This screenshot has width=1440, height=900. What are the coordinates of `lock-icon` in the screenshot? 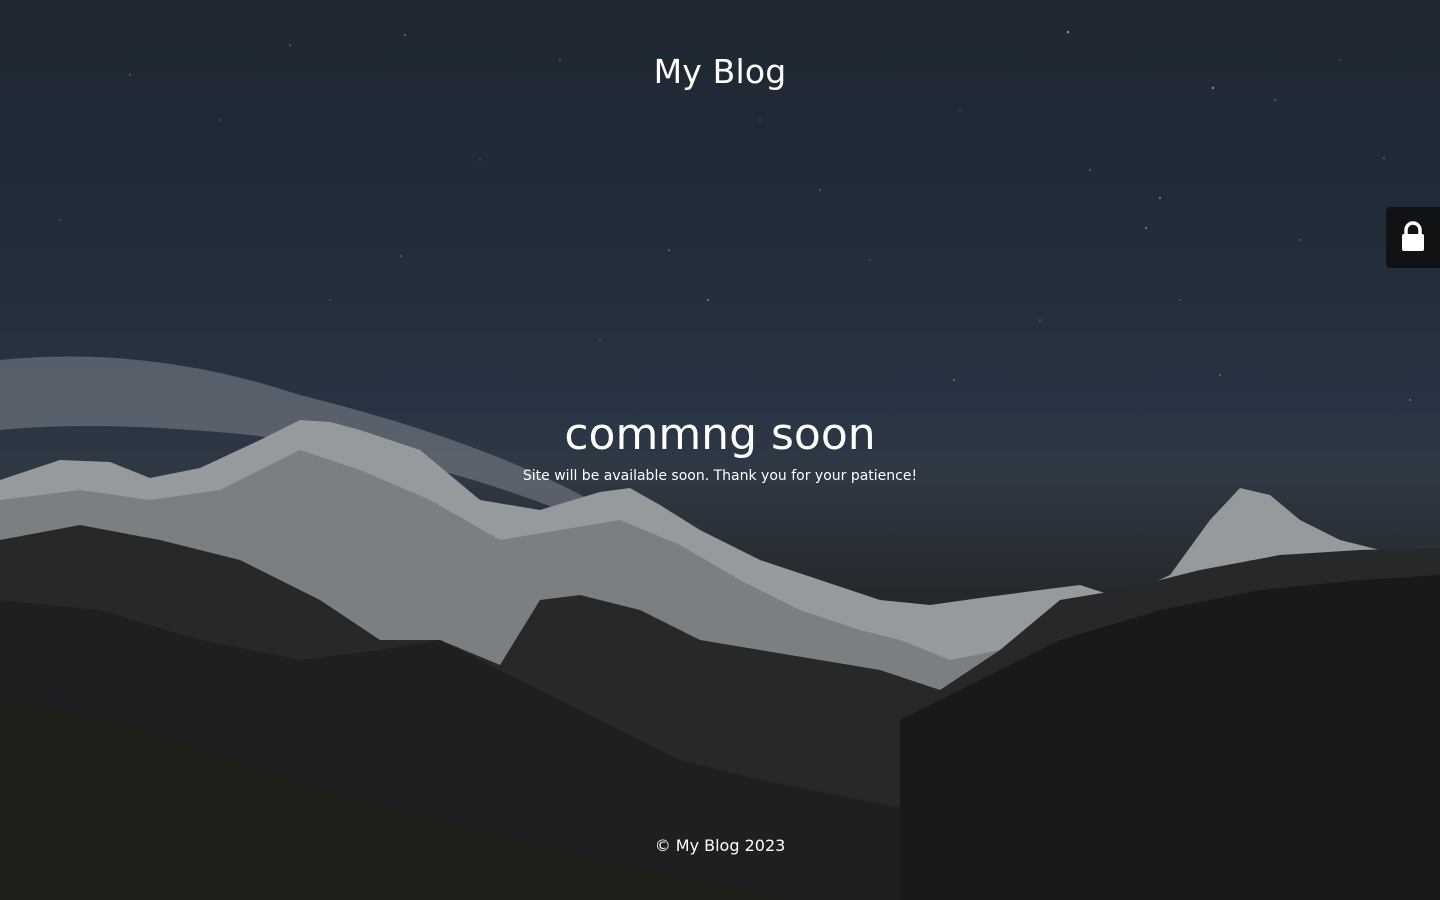 It's located at (1413, 238).